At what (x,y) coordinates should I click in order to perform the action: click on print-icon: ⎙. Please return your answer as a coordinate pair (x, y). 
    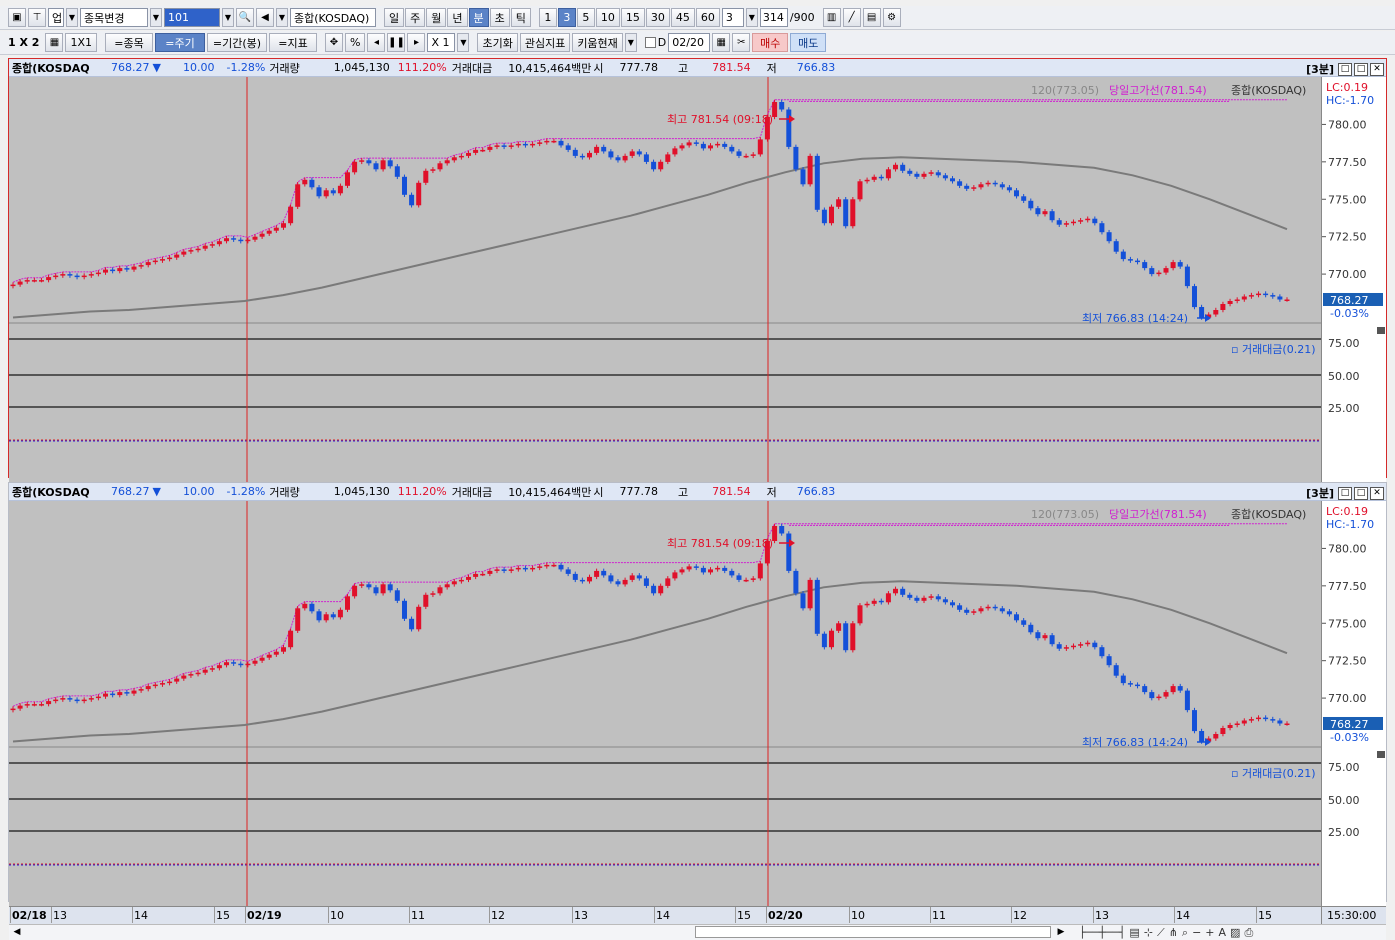
    Looking at the image, I should click on (1248, 933).